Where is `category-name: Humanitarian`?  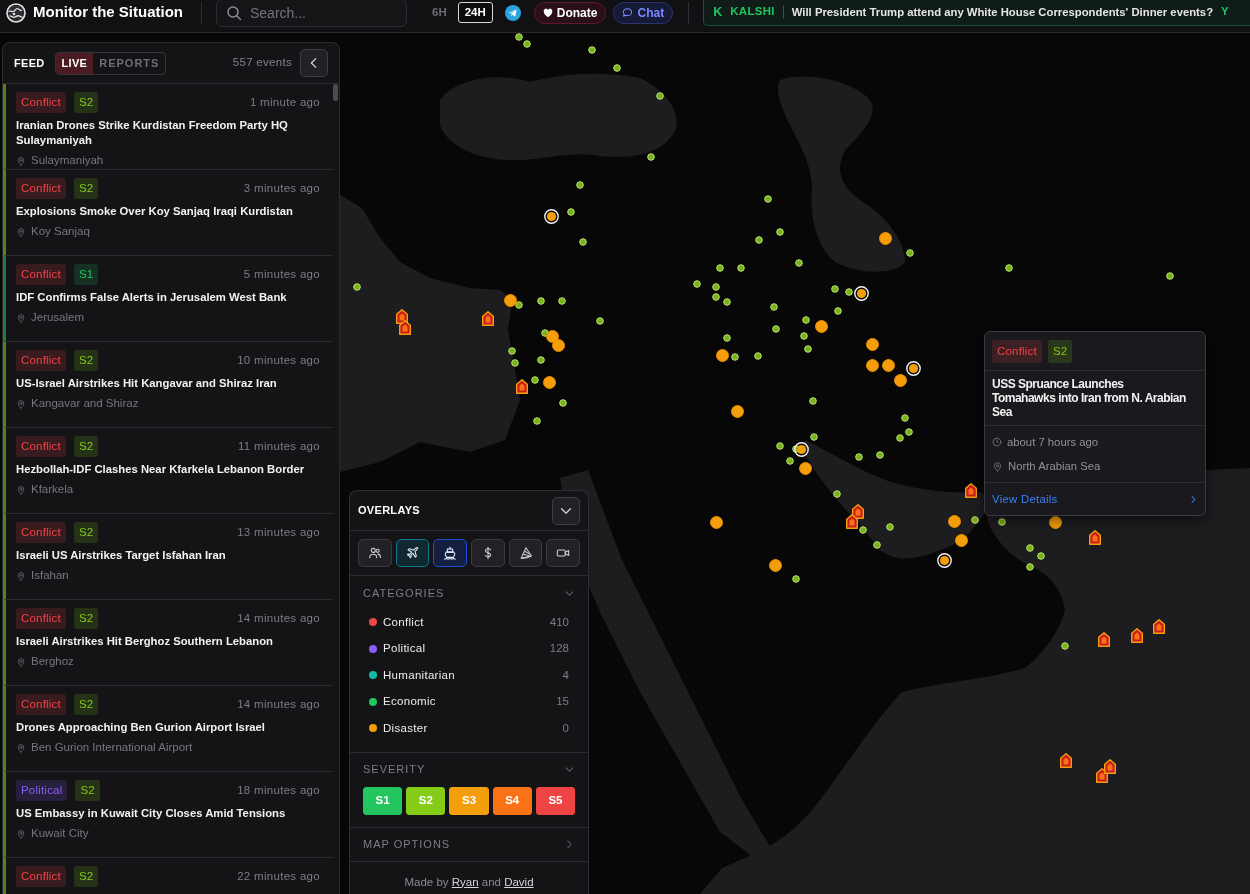
category-name: Humanitarian is located at coordinates (419, 675).